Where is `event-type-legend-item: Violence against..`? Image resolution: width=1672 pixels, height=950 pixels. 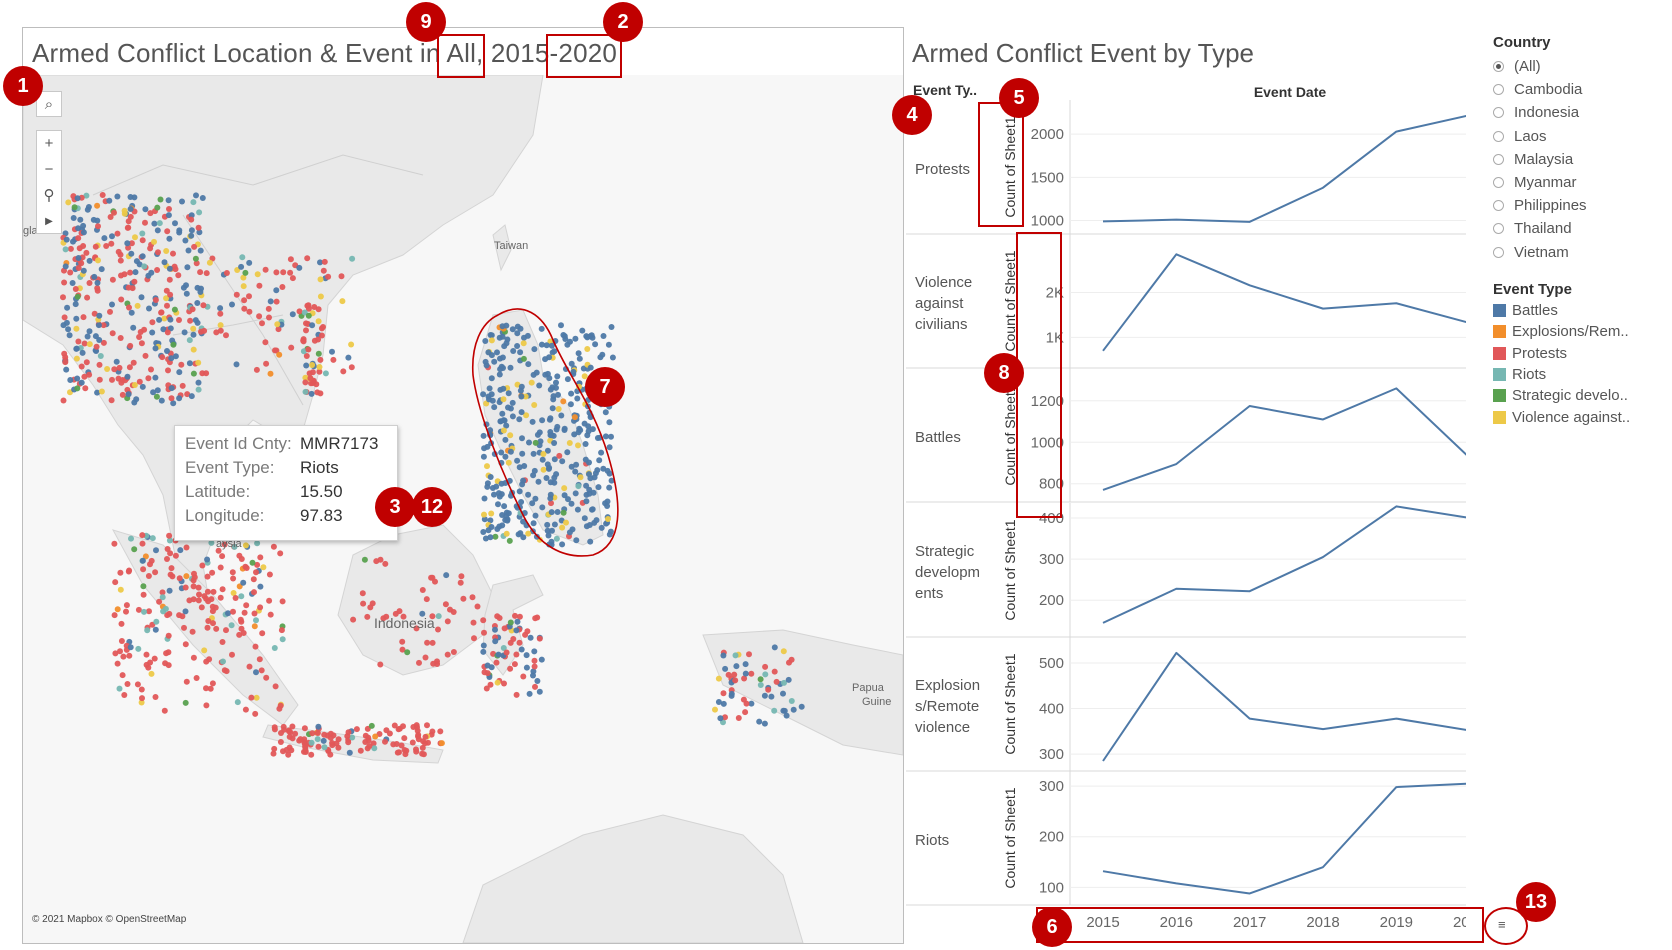
event-type-legend-item: Violence against.. is located at coordinates (1561, 417).